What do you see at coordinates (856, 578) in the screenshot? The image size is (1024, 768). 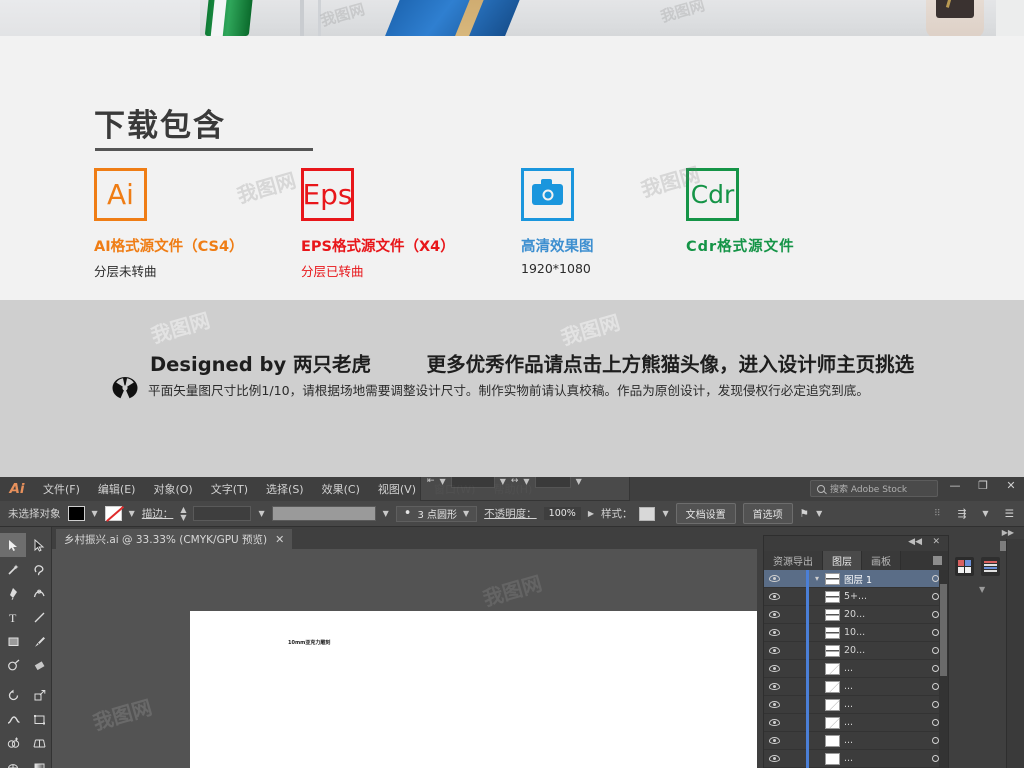 I see `layer-row: ▾ 图层 1` at bounding box center [856, 578].